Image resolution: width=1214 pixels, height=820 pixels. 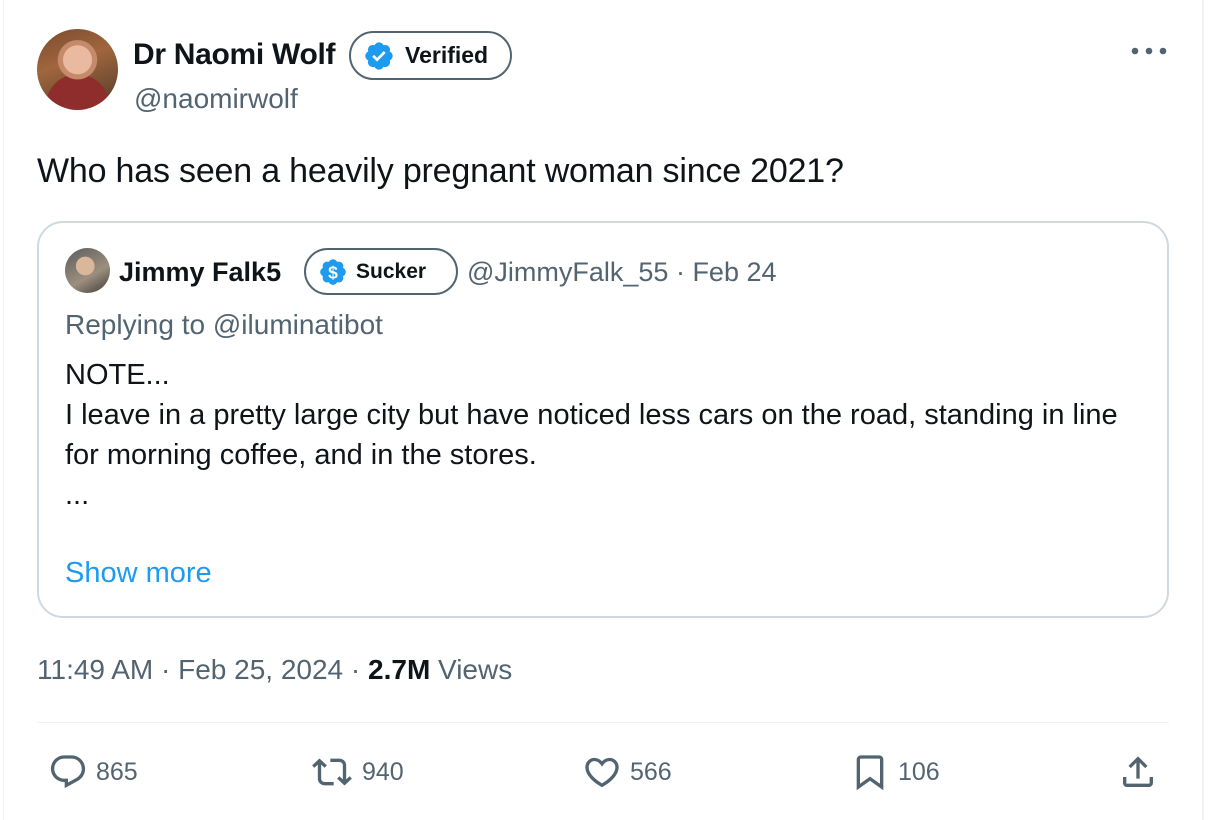 I want to click on frame-right-border, so click(x=1203, y=410).